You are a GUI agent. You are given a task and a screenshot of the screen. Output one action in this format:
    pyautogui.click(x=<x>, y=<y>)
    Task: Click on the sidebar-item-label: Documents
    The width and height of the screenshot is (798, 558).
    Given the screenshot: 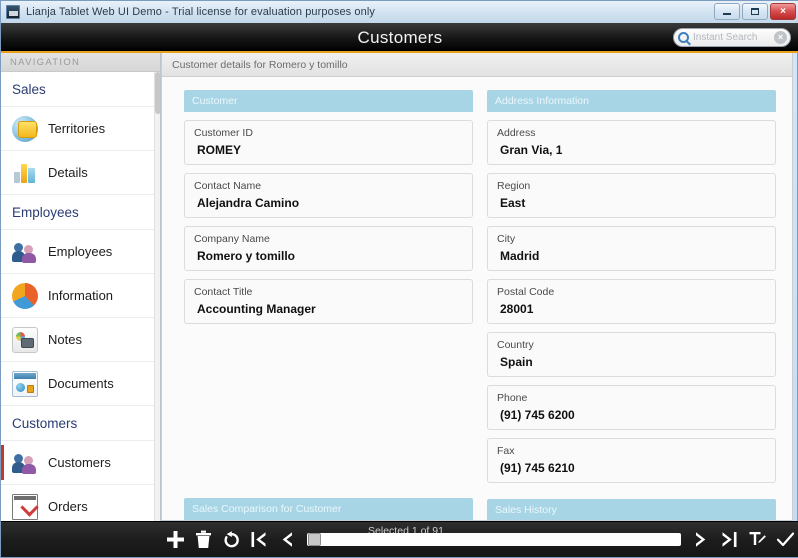 What is the action you would take?
    pyautogui.click(x=81, y=383)
    